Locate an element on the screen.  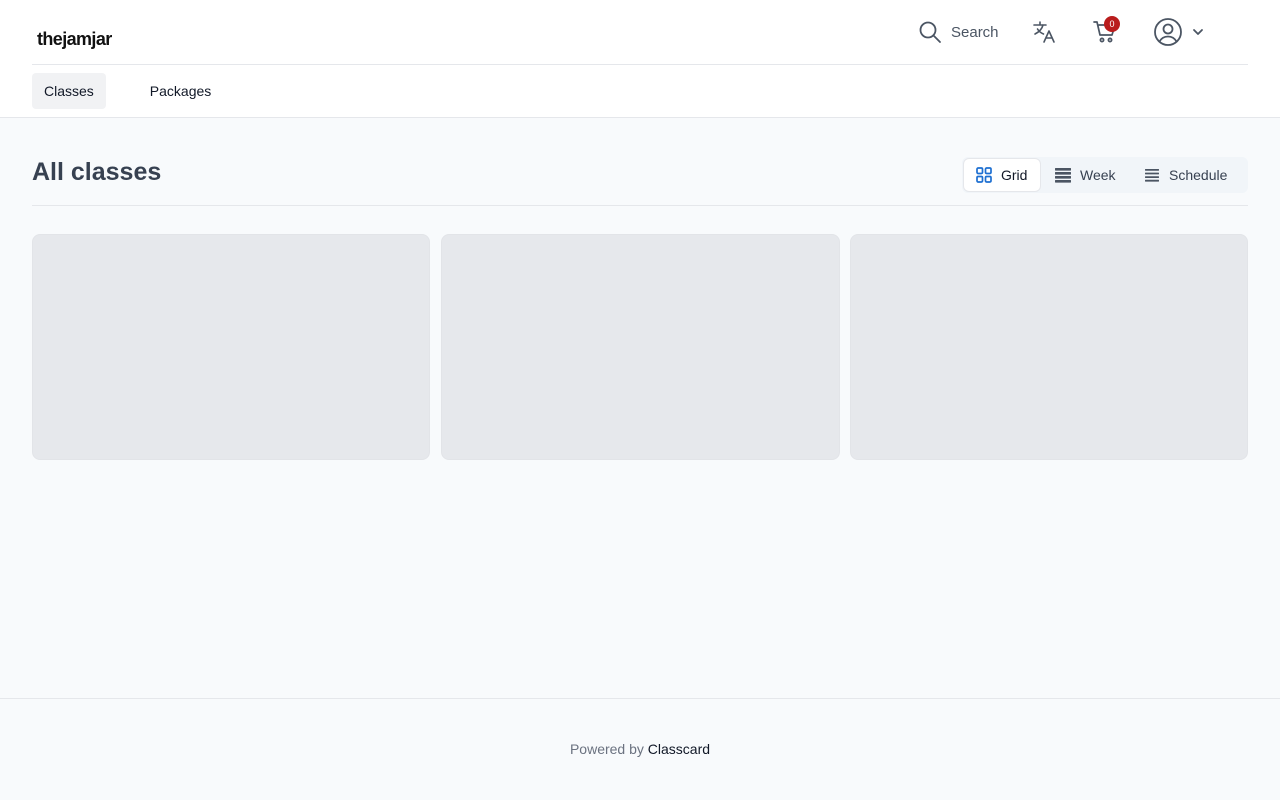
top-bar: thejamjar is located at coordinates (640, 32).